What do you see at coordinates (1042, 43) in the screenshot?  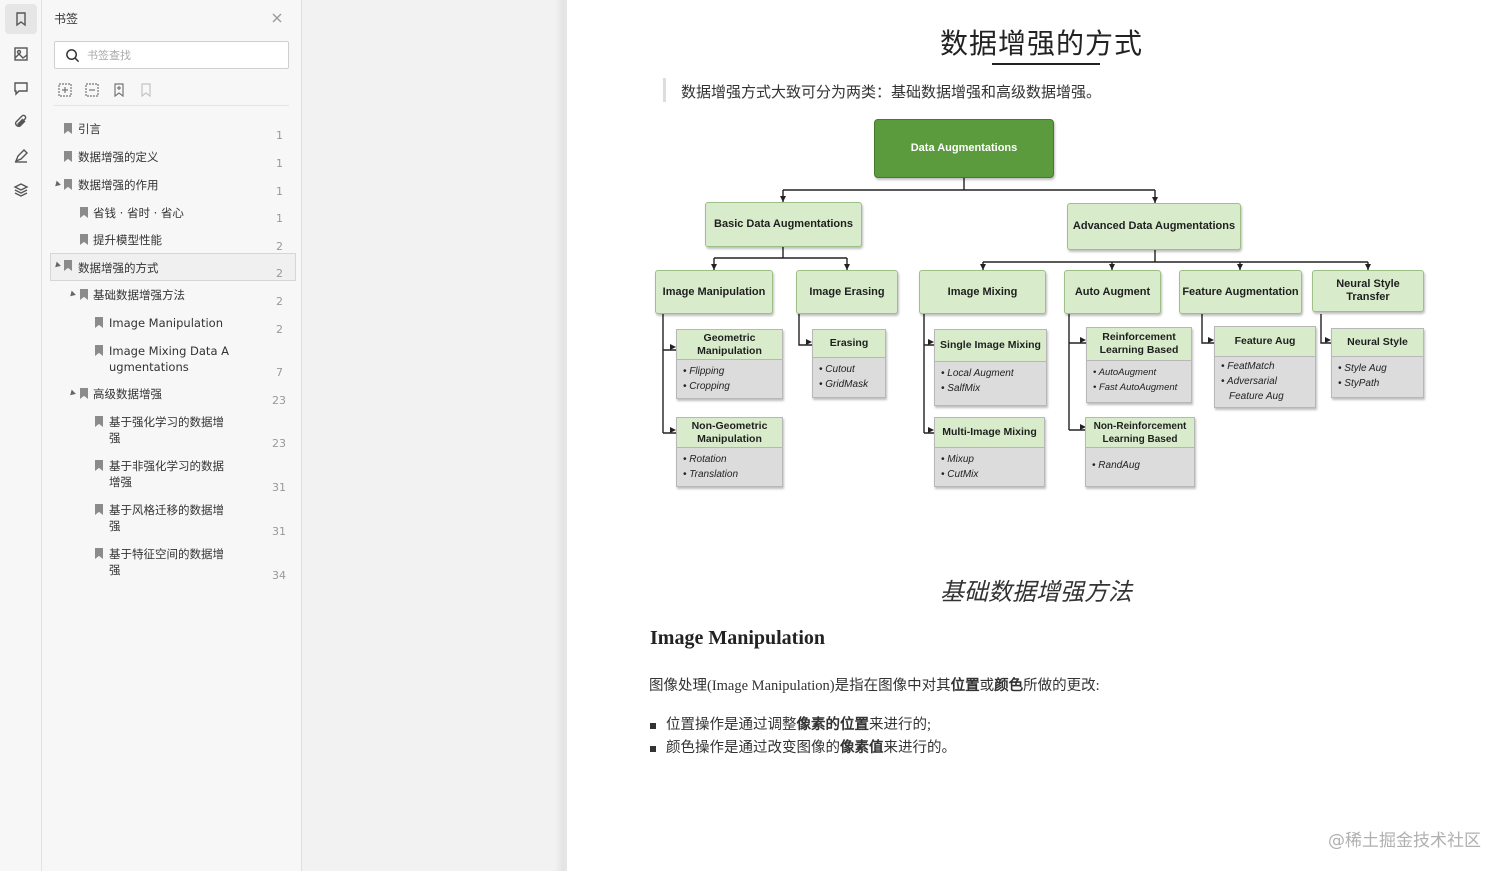 I see `page-title: 数据增强的方式` at bounding box center [1042, 43].